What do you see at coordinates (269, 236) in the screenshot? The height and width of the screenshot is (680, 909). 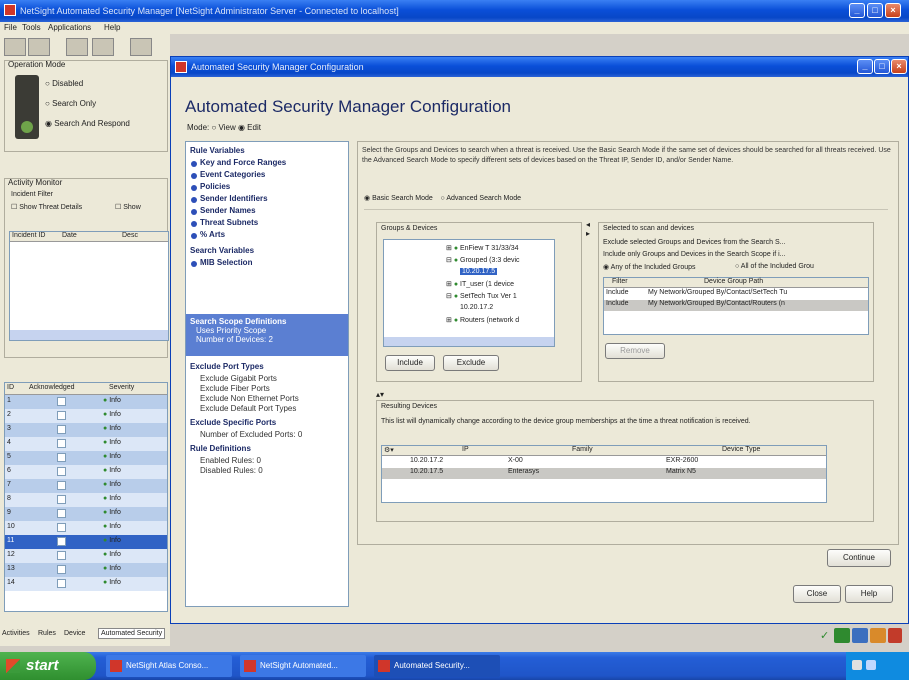 I see `nav-arts: % Arts` at bounding box center [269, 236].